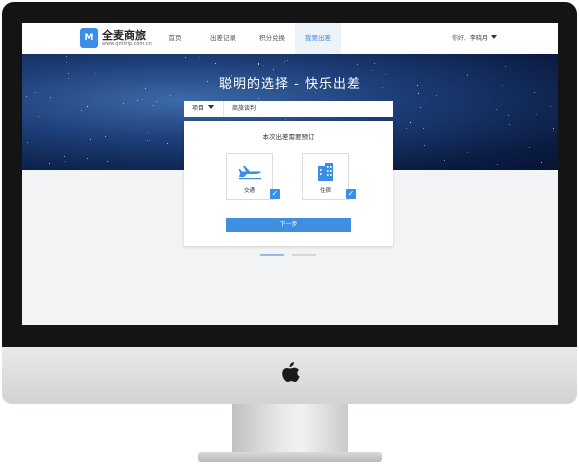 This screenshot has width=579, height=467. Describe the element at coordinates (459, 38) in the screenshot. I see `user-greeting: 你好,` at that location.